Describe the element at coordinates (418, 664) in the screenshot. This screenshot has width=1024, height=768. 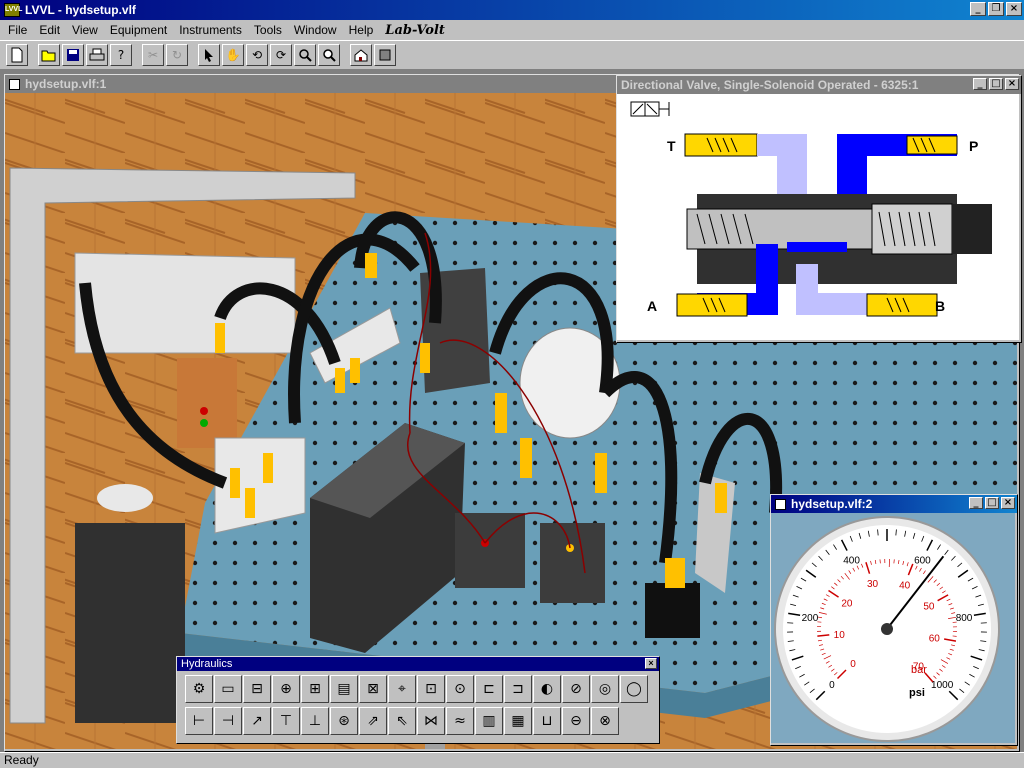
I see `palette-title-bar: Hydraulics ×` at that location.